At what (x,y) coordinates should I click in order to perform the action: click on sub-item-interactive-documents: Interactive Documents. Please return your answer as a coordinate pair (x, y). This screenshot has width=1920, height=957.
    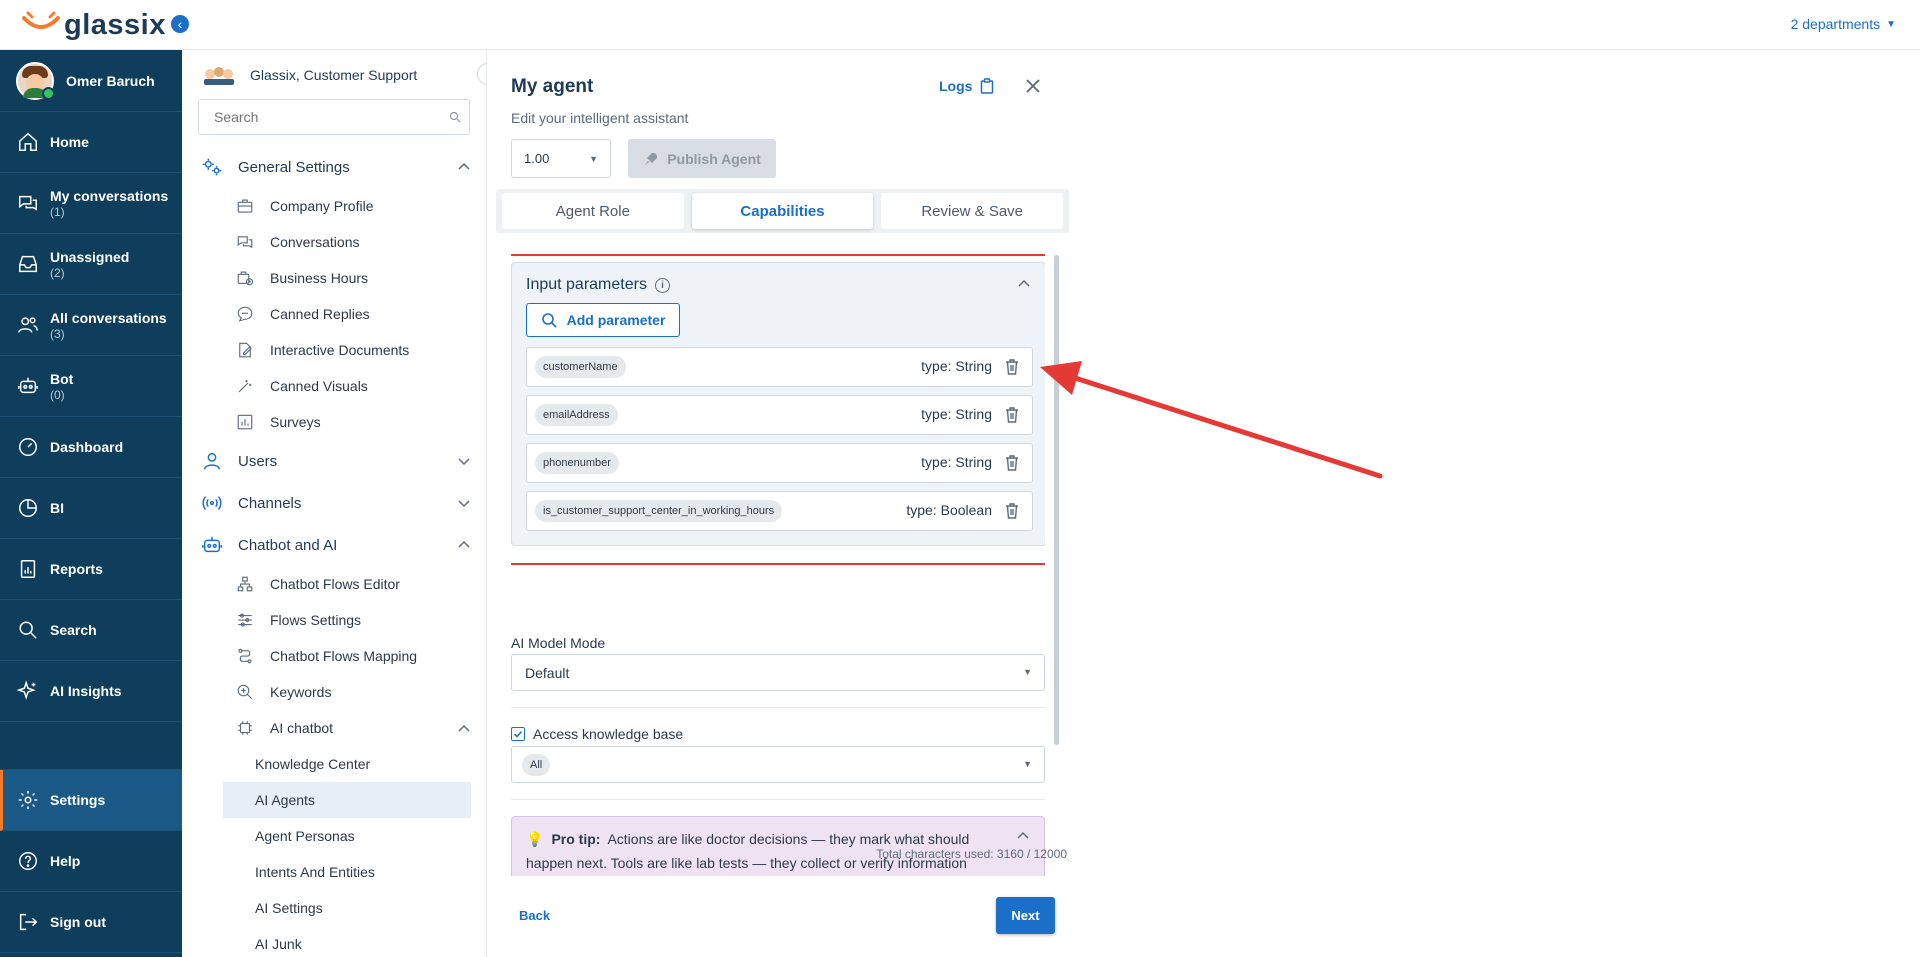
    Looking at the image, I should click on (334, 350).